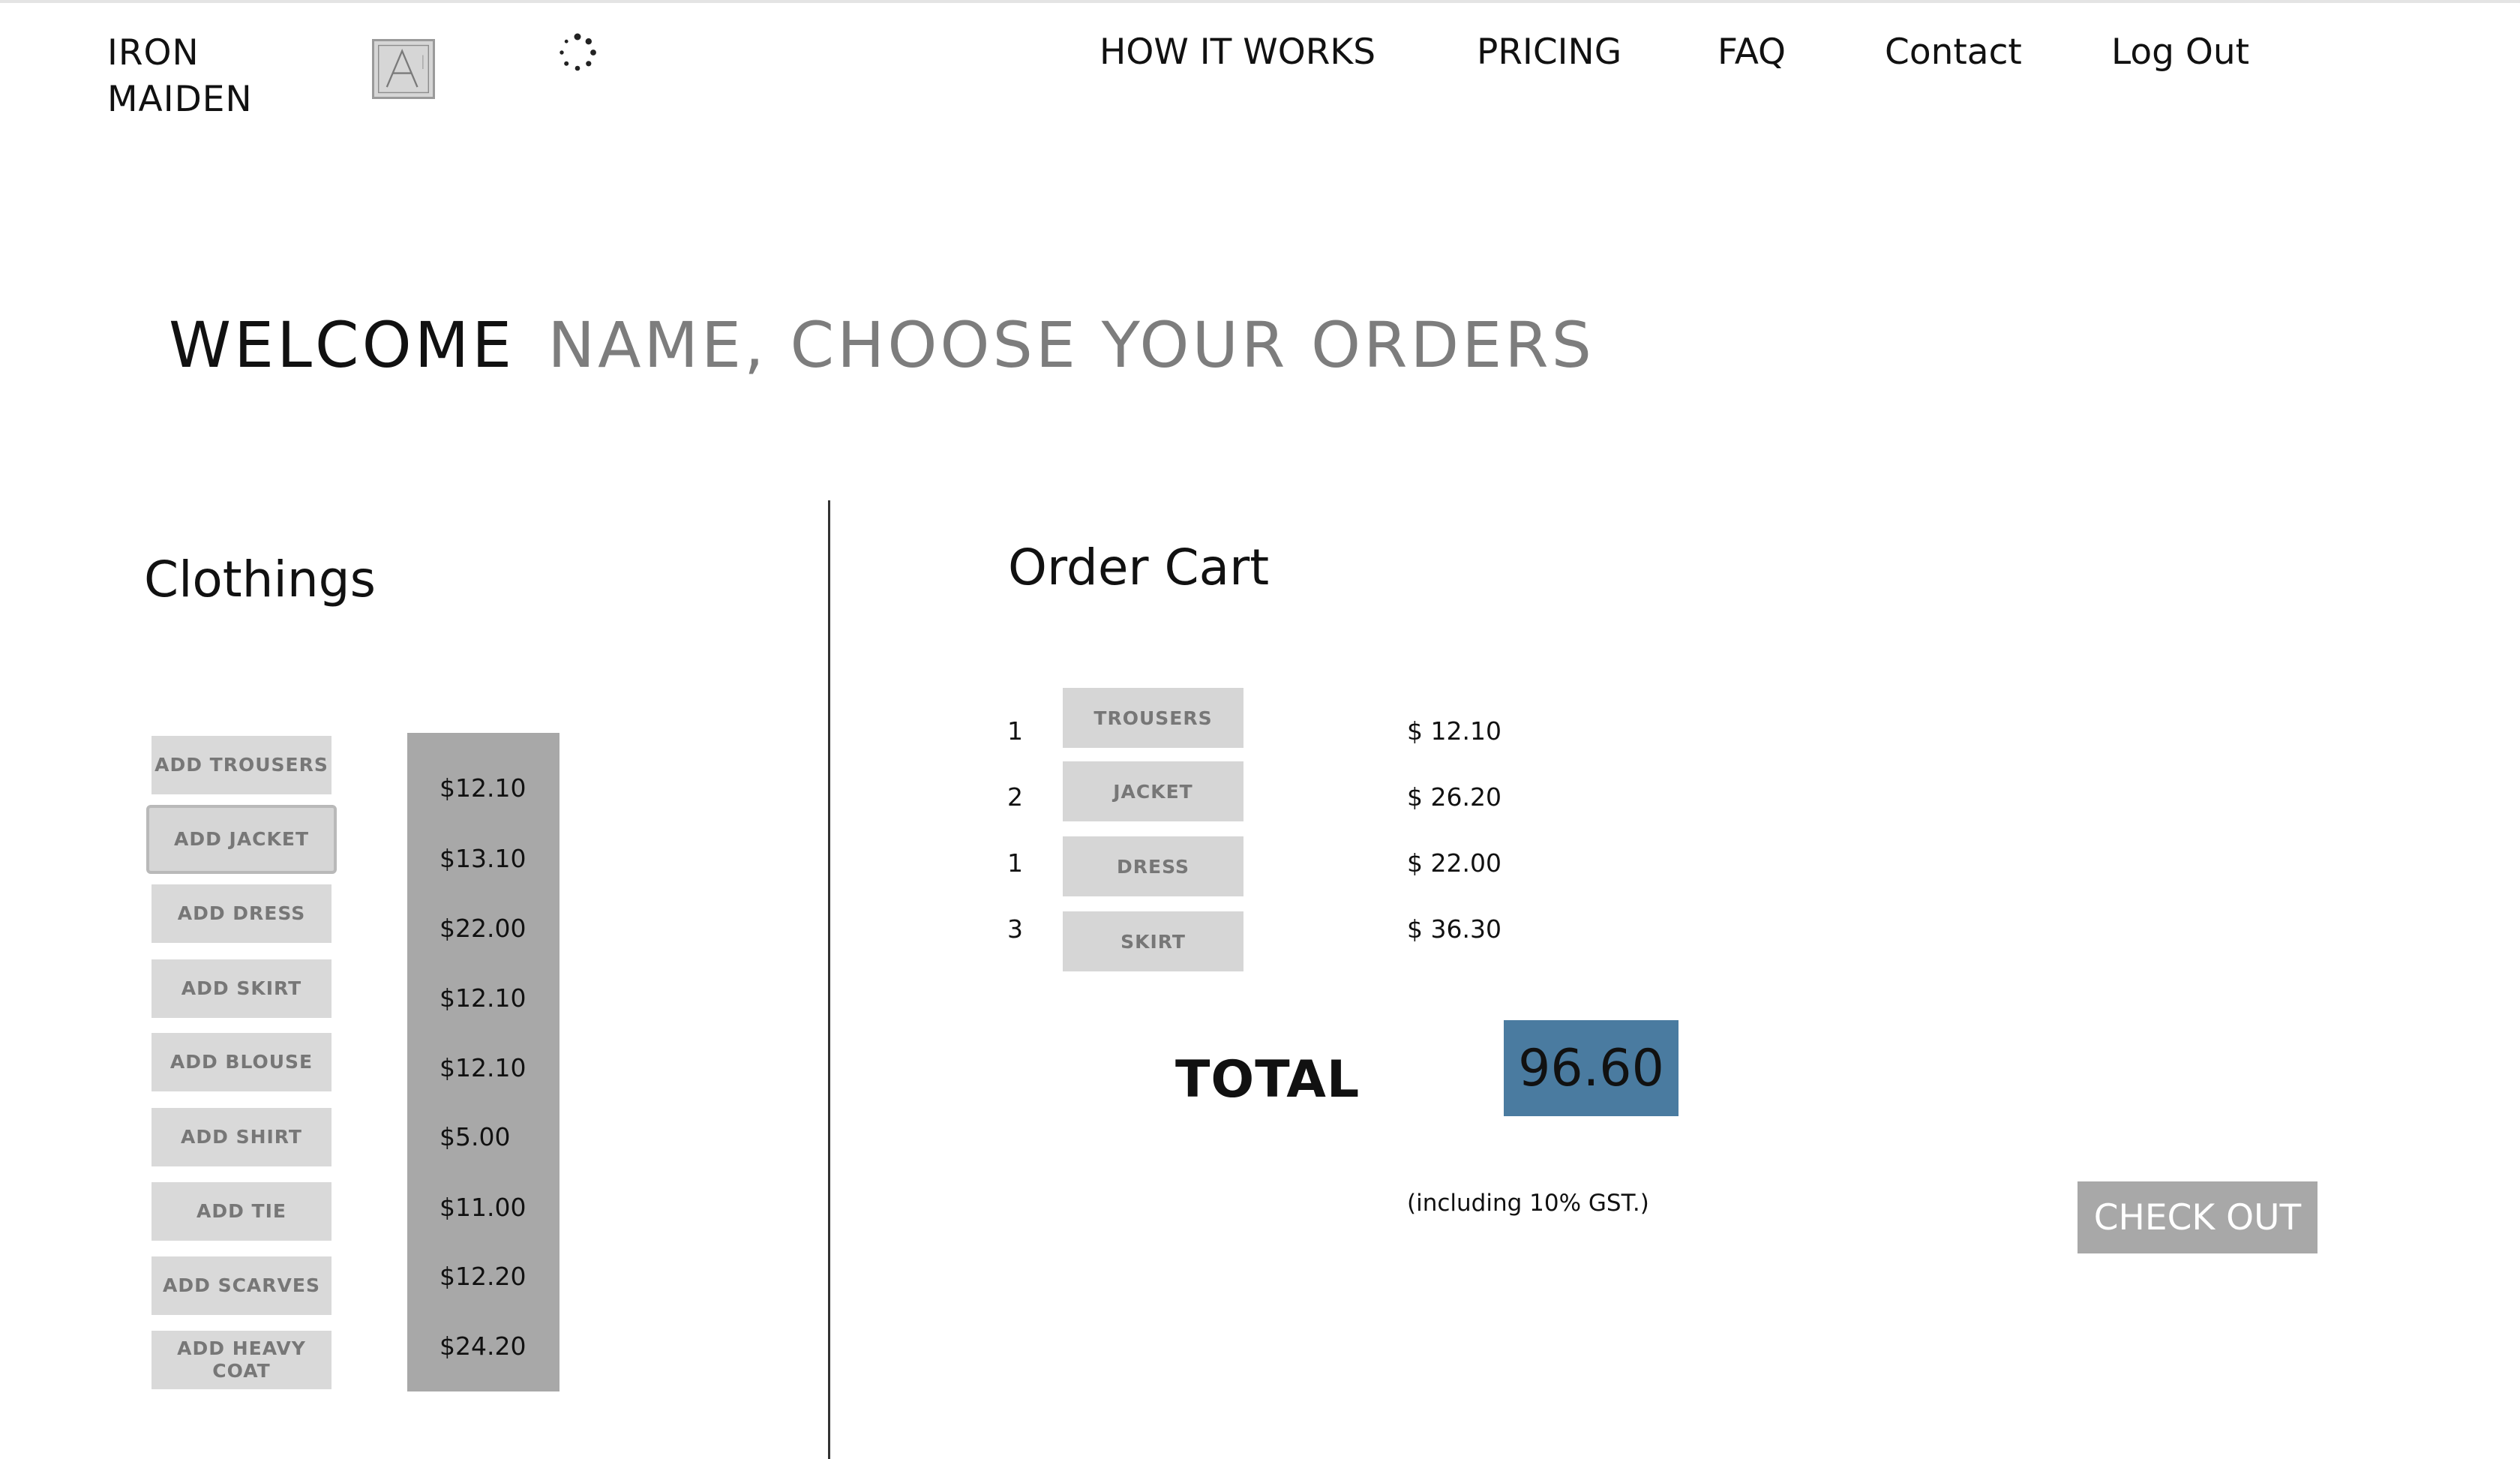 This screenshot has height=1459, width=2520. I want to click on logo-a-icon, so click(403, 69).